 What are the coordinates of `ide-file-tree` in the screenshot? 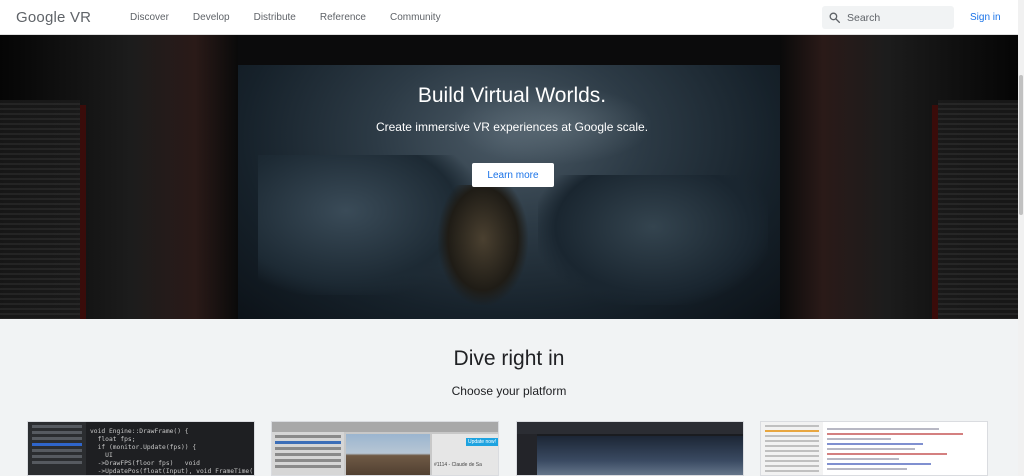 It's located at (57, 448).